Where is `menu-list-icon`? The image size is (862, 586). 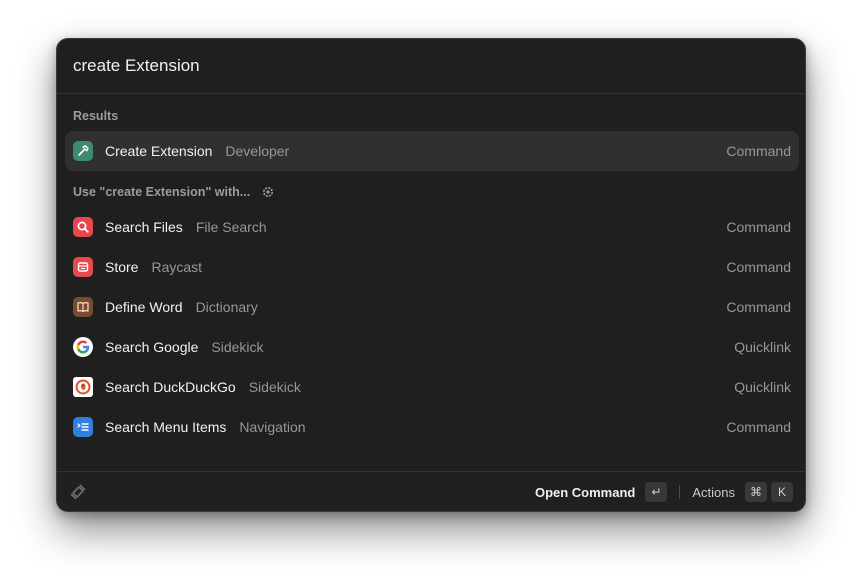
menu-list-icon is located at coordinates (83, 427).